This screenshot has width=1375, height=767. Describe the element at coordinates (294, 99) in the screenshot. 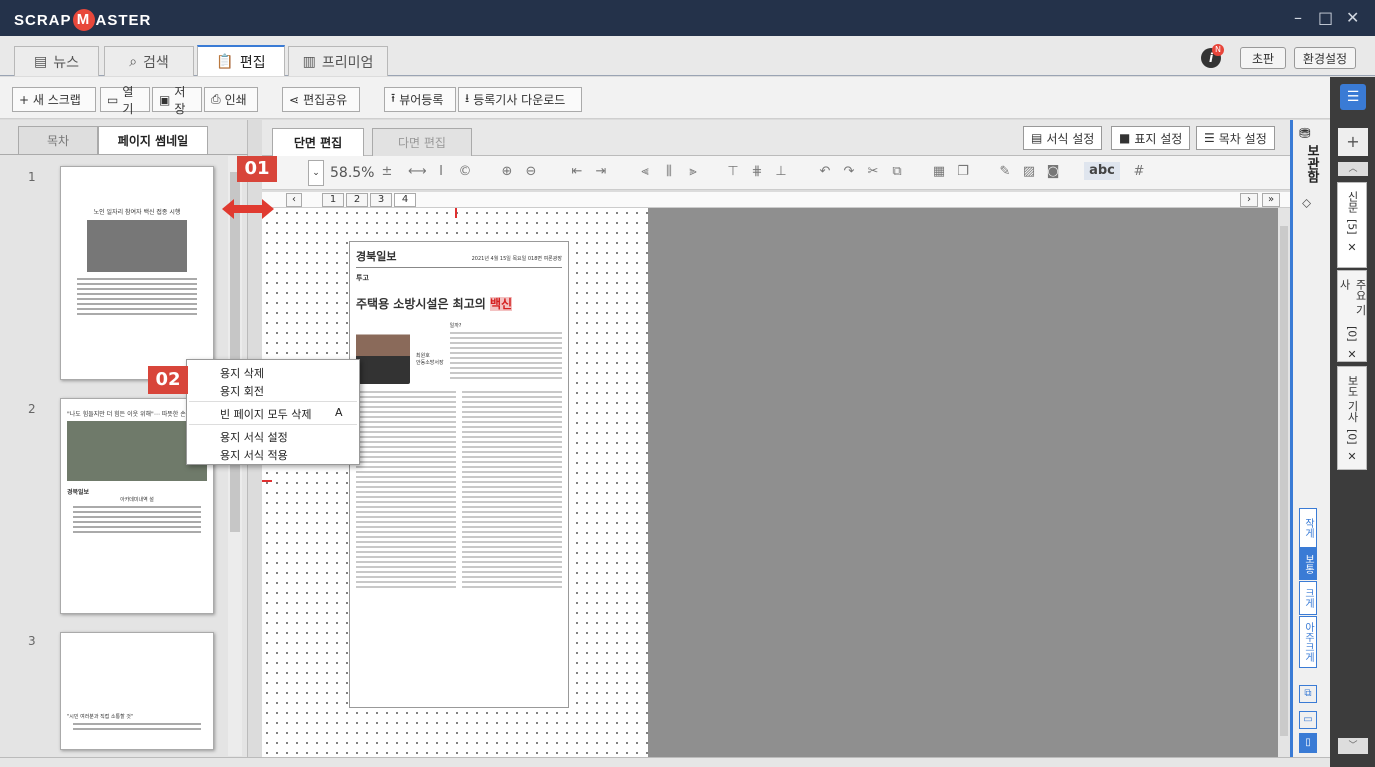

I see `share-icon: ⋖` at that location.